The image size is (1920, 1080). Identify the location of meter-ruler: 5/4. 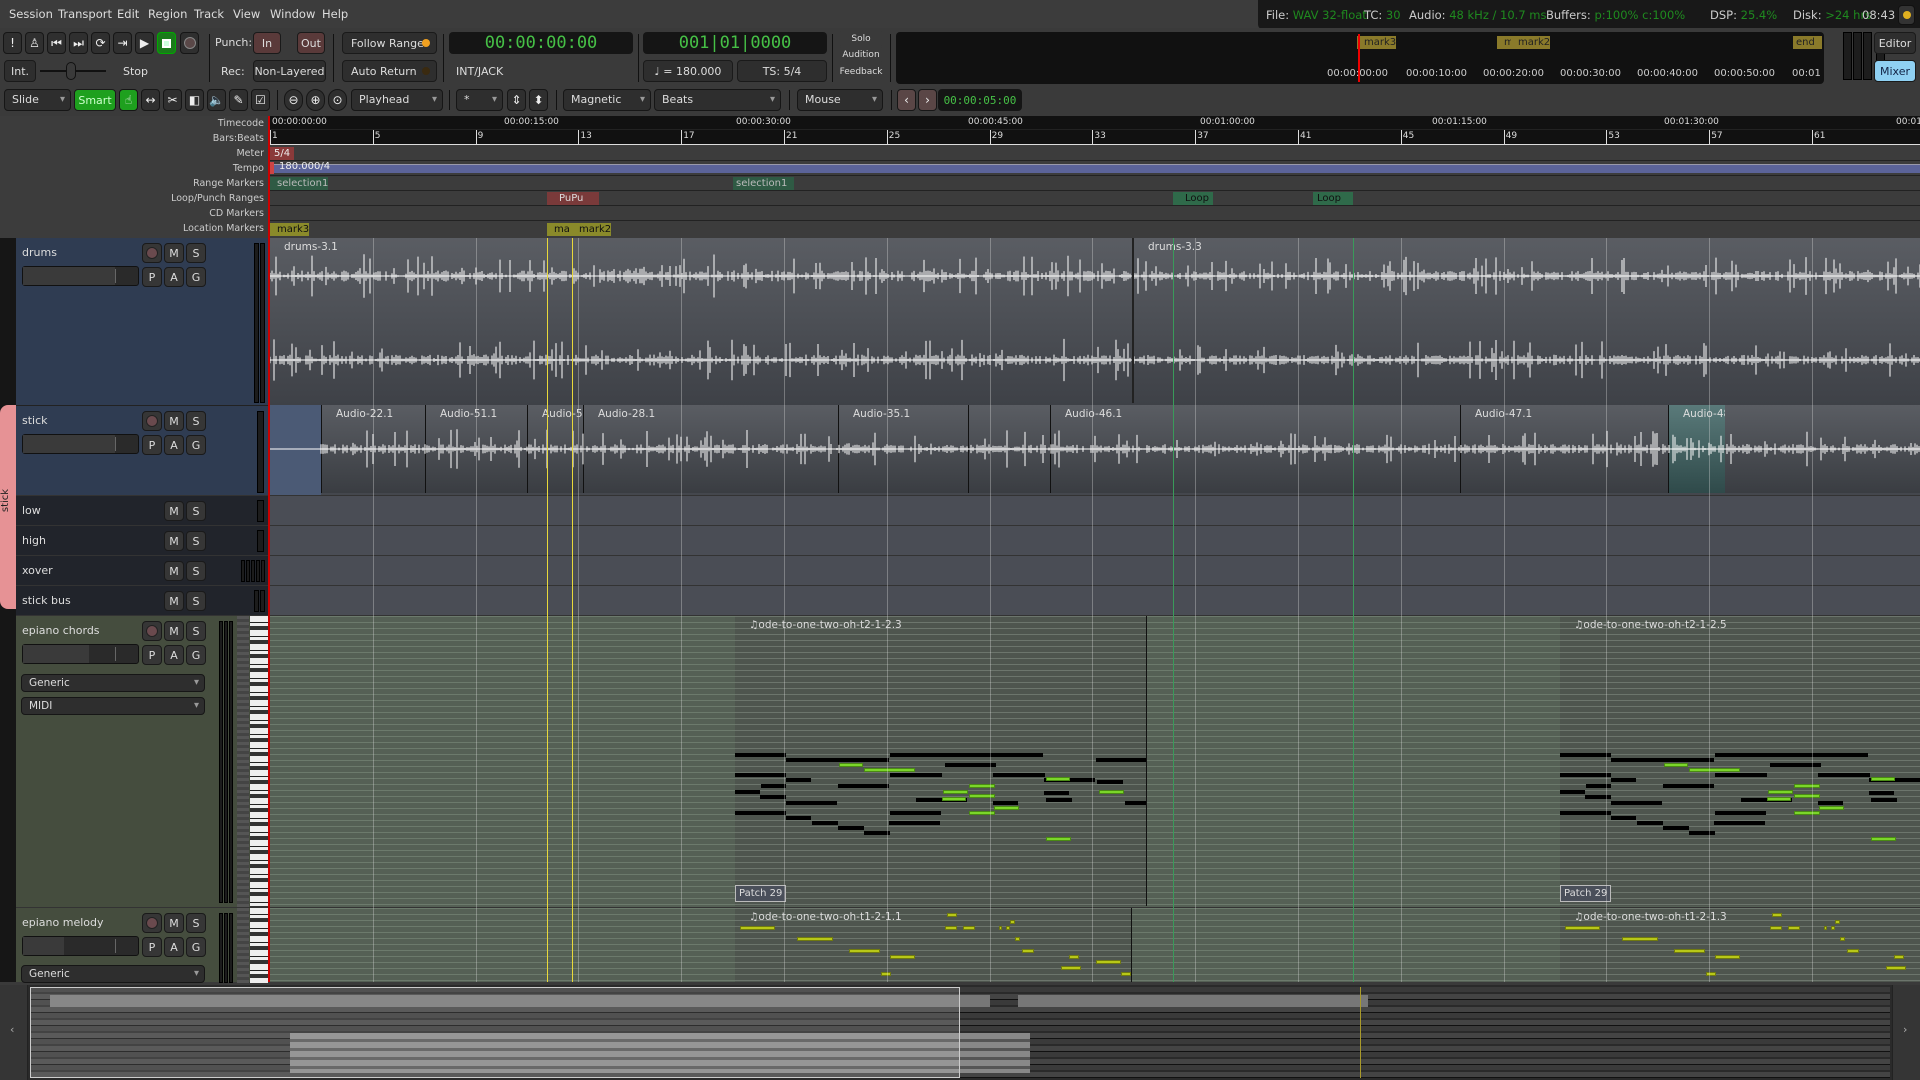
(1095, 153).